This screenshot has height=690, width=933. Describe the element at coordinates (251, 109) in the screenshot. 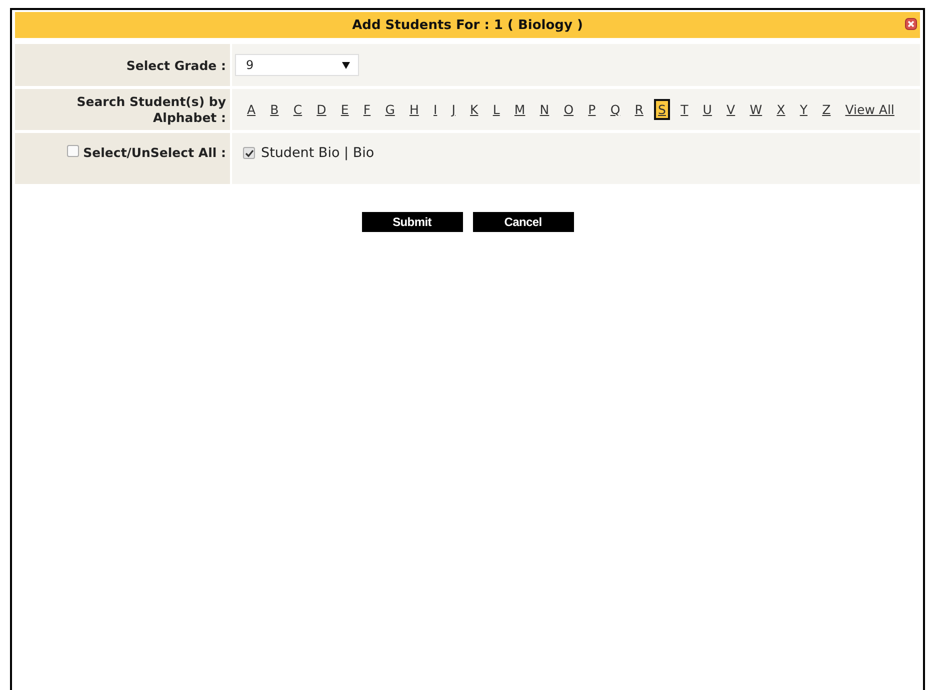

I see `letter-link: A` at that location.